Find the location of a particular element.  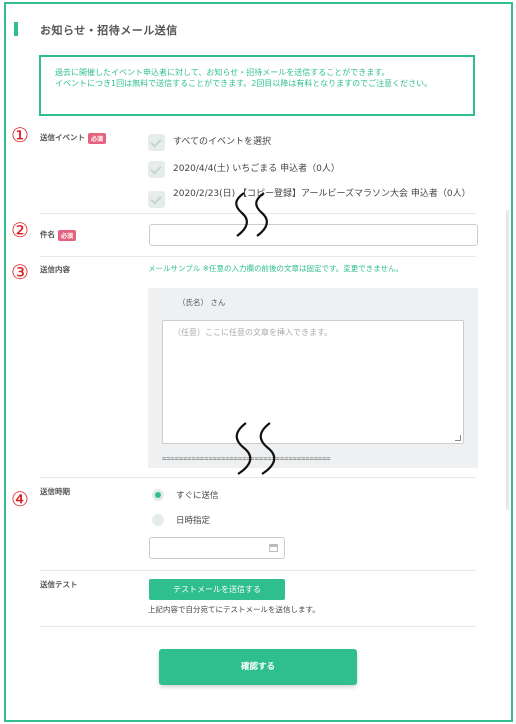

page-title: お知らせ・招待メール送信 is located at coordinates (109, 30).